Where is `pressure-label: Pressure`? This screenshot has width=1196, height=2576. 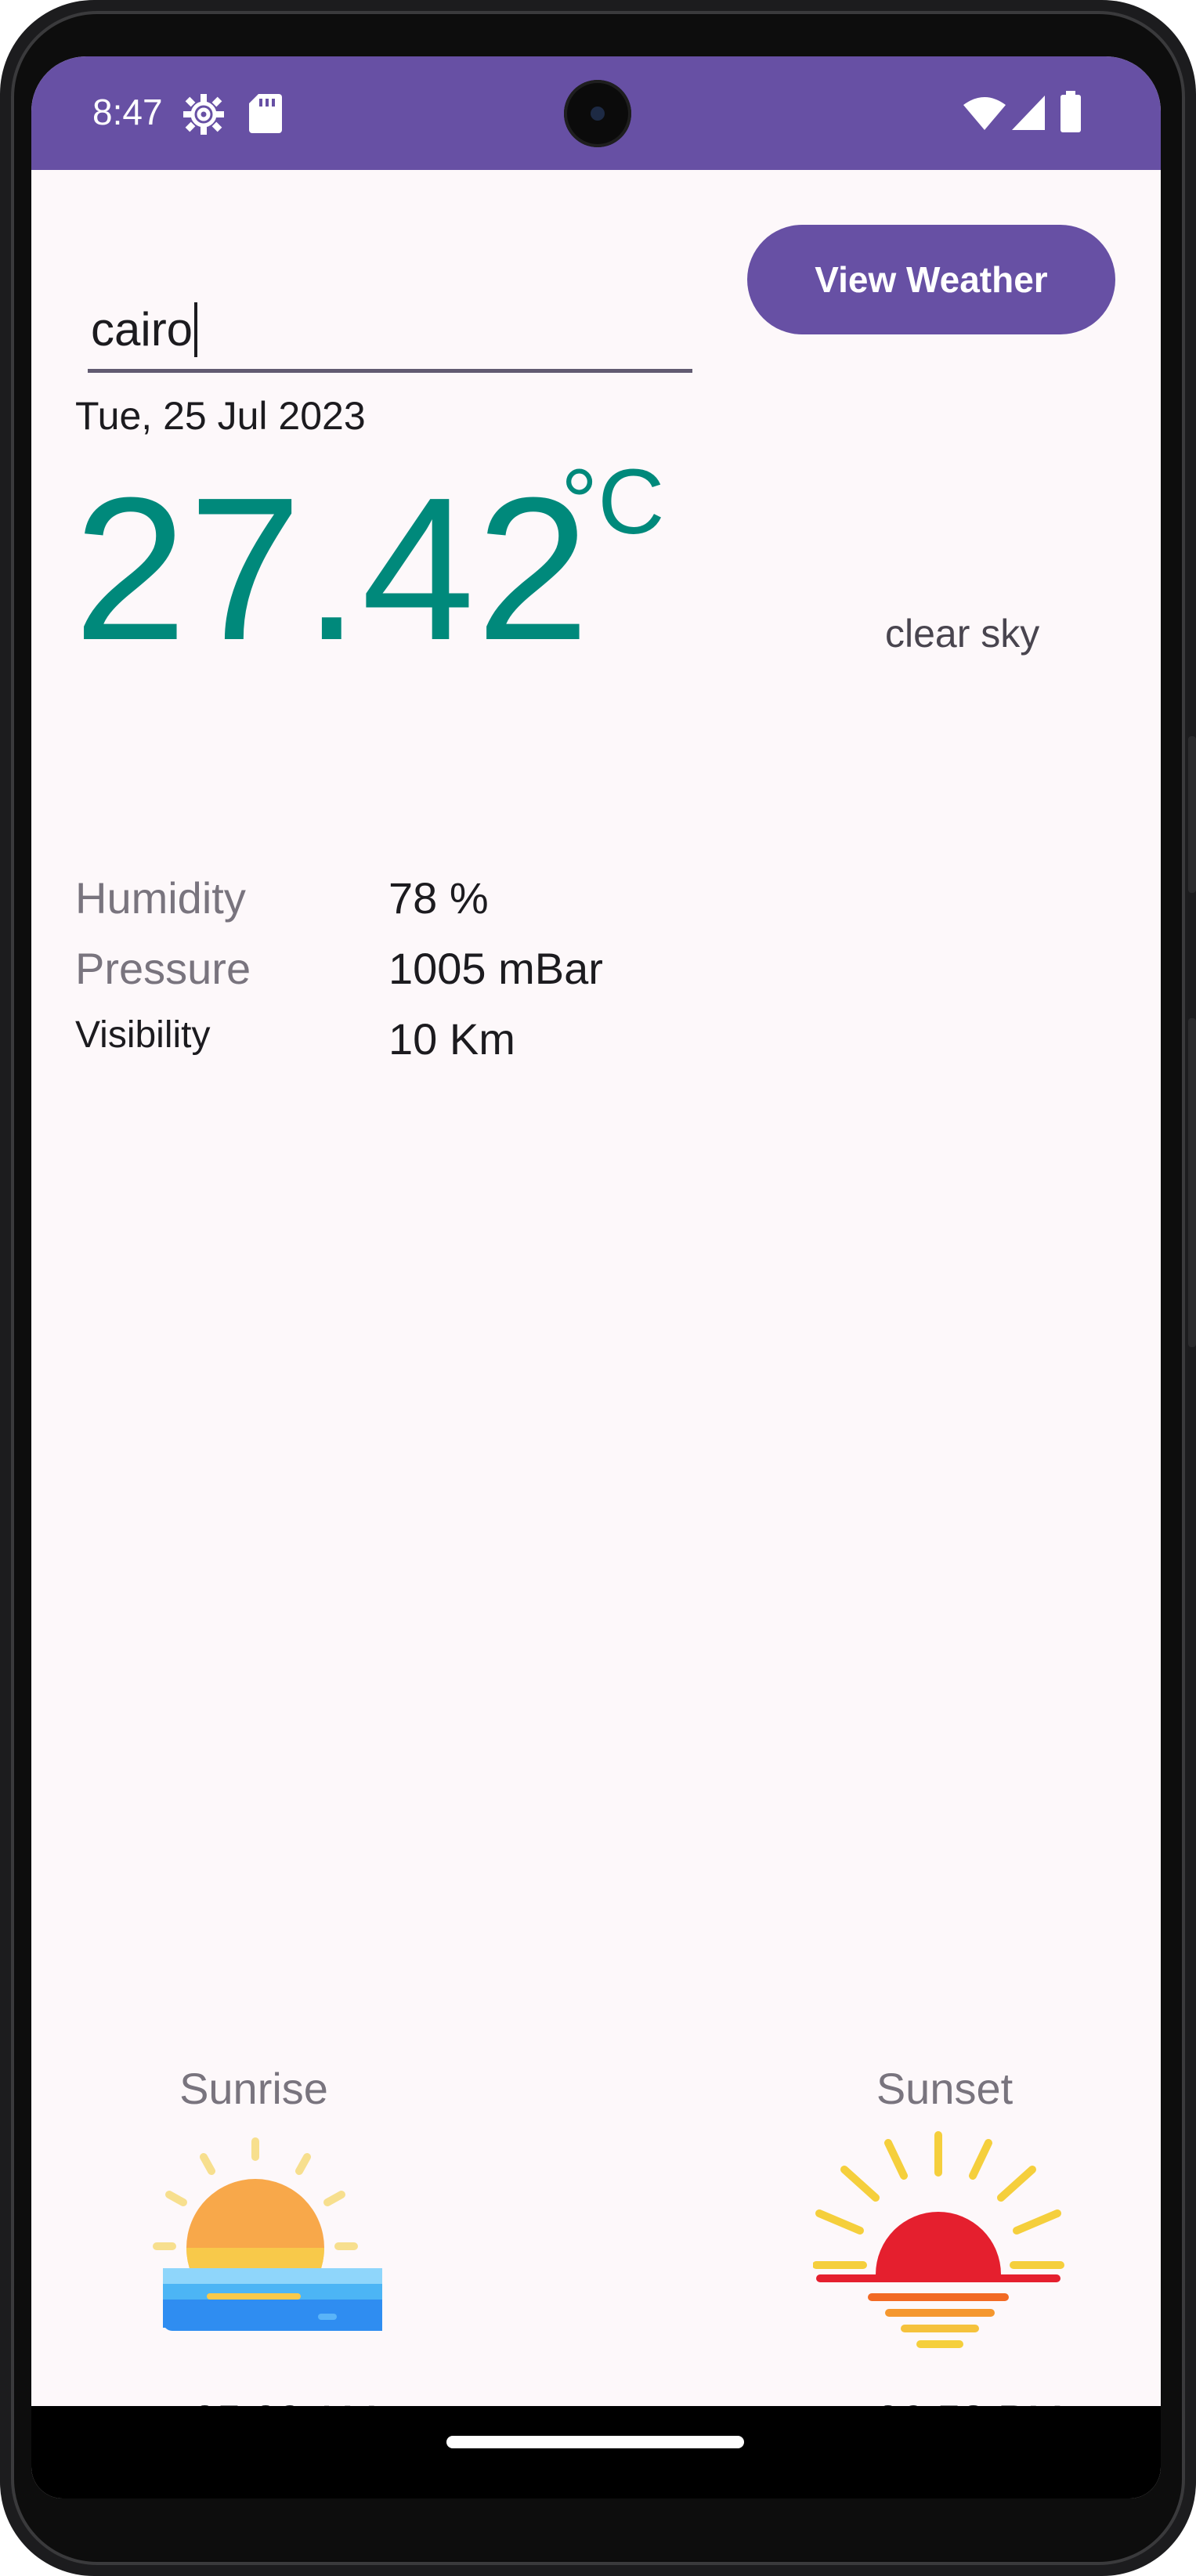
pressure-label: Pressure is located at coordinates (163, 968).